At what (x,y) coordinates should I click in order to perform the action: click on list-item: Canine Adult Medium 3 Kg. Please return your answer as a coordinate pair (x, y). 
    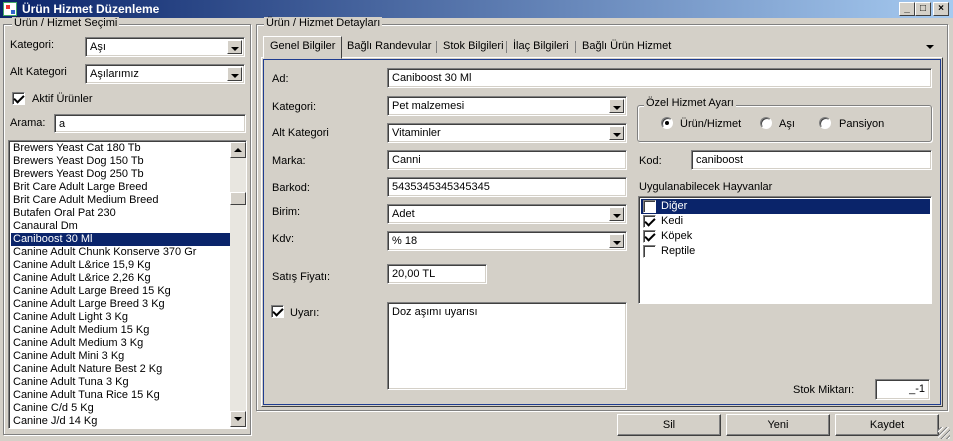
    Looking at the image, I should click on (120, 343).